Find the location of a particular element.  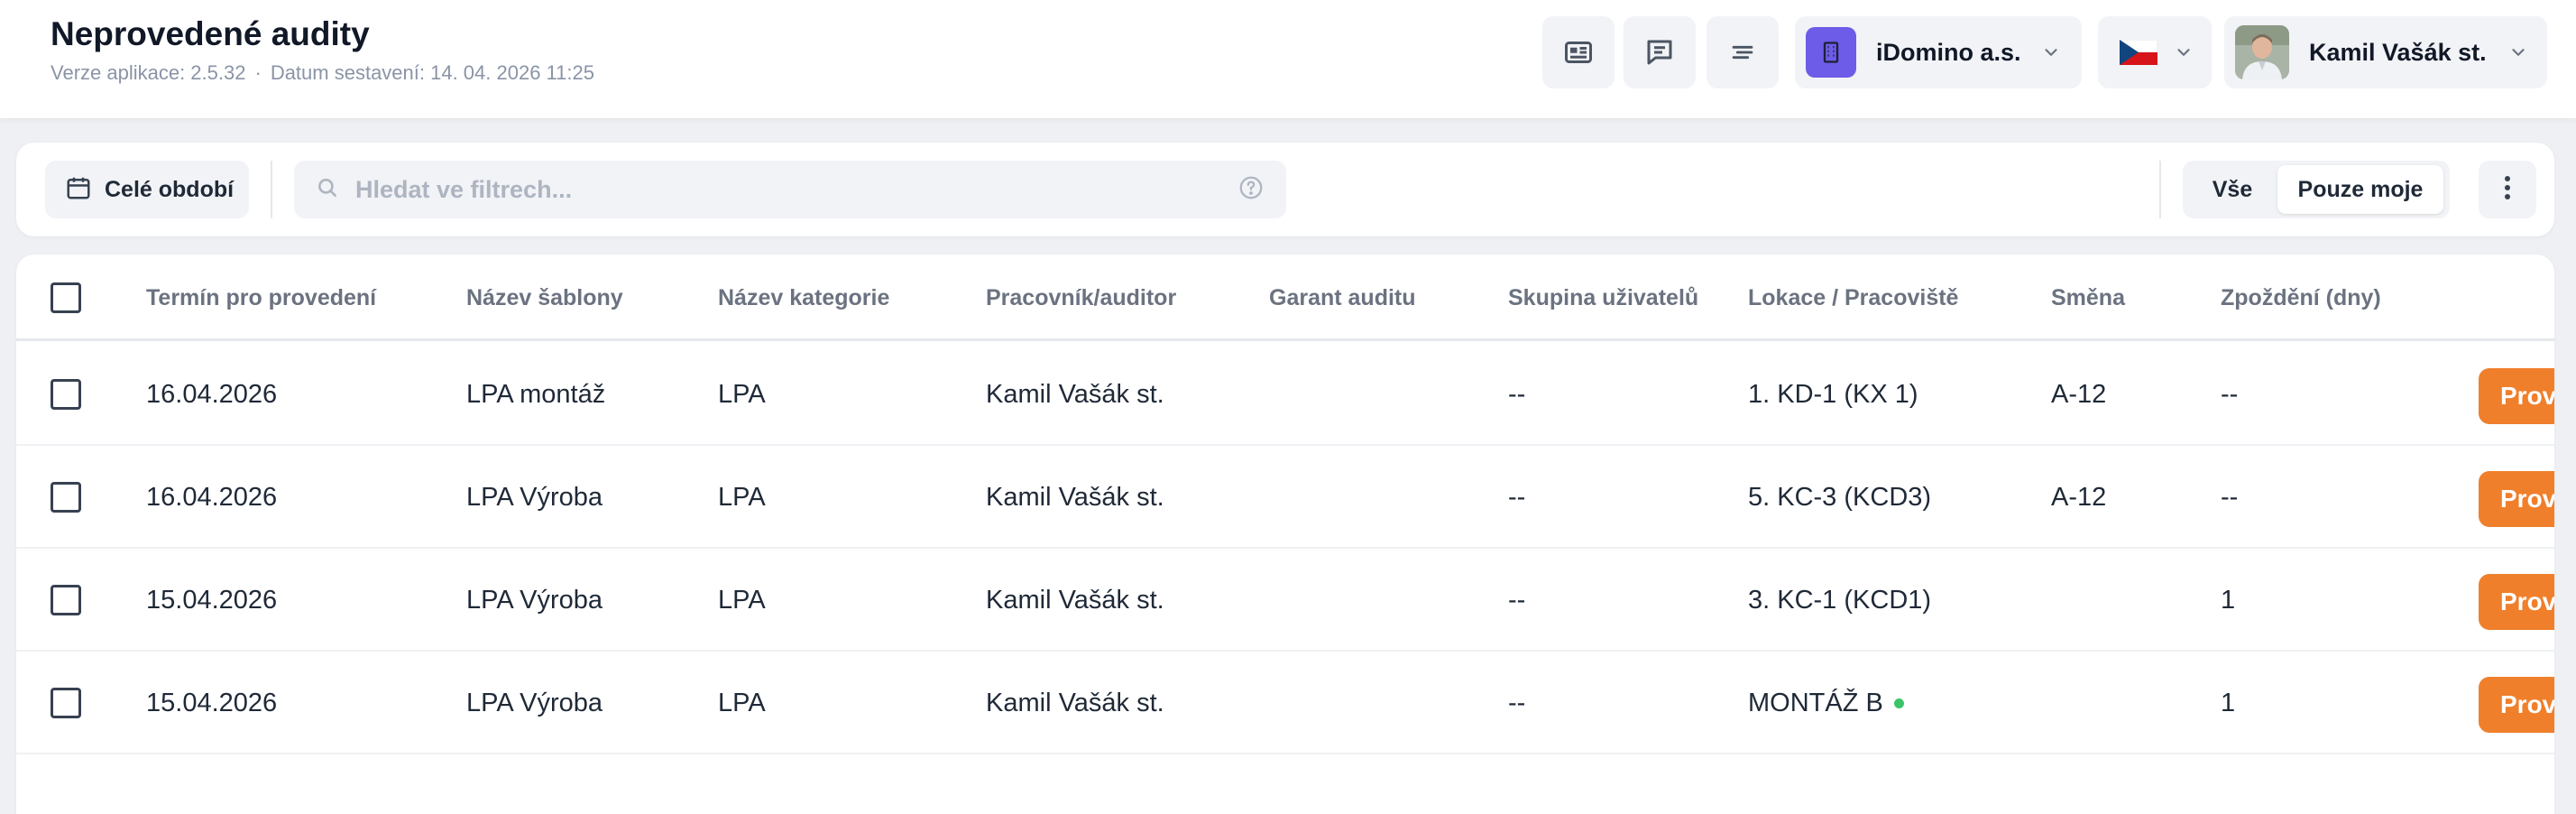

status-dot is located at coordinates (1898, 703).